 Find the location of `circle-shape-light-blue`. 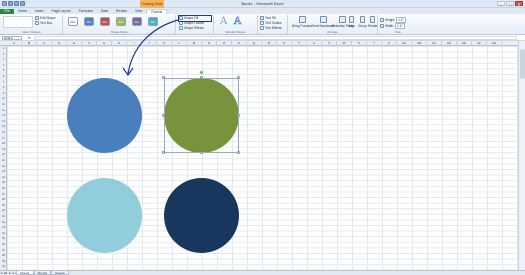

circle-shape-light-blue is located at coordinates (104, 215).